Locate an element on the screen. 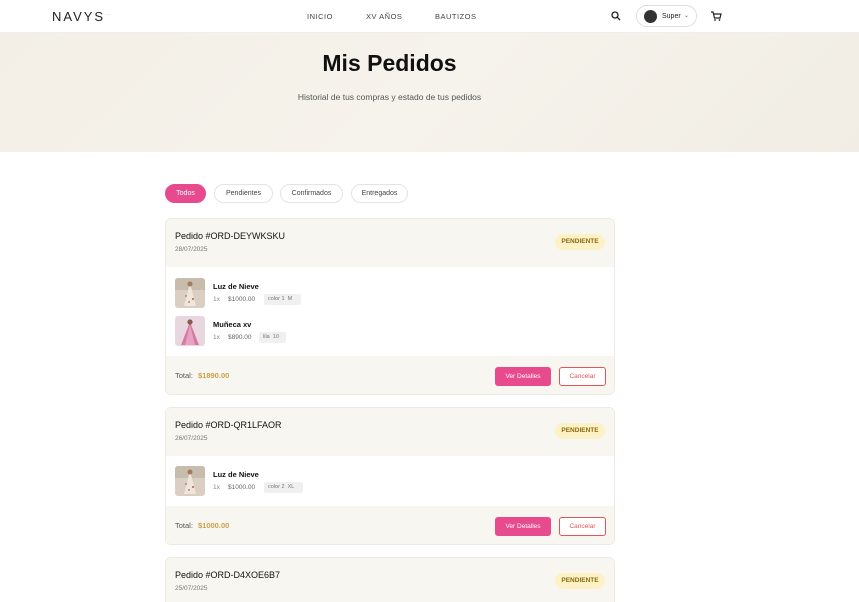 The image size is (859, 602). variant-chip: color 2 XL is located at coordinates (283, 487).